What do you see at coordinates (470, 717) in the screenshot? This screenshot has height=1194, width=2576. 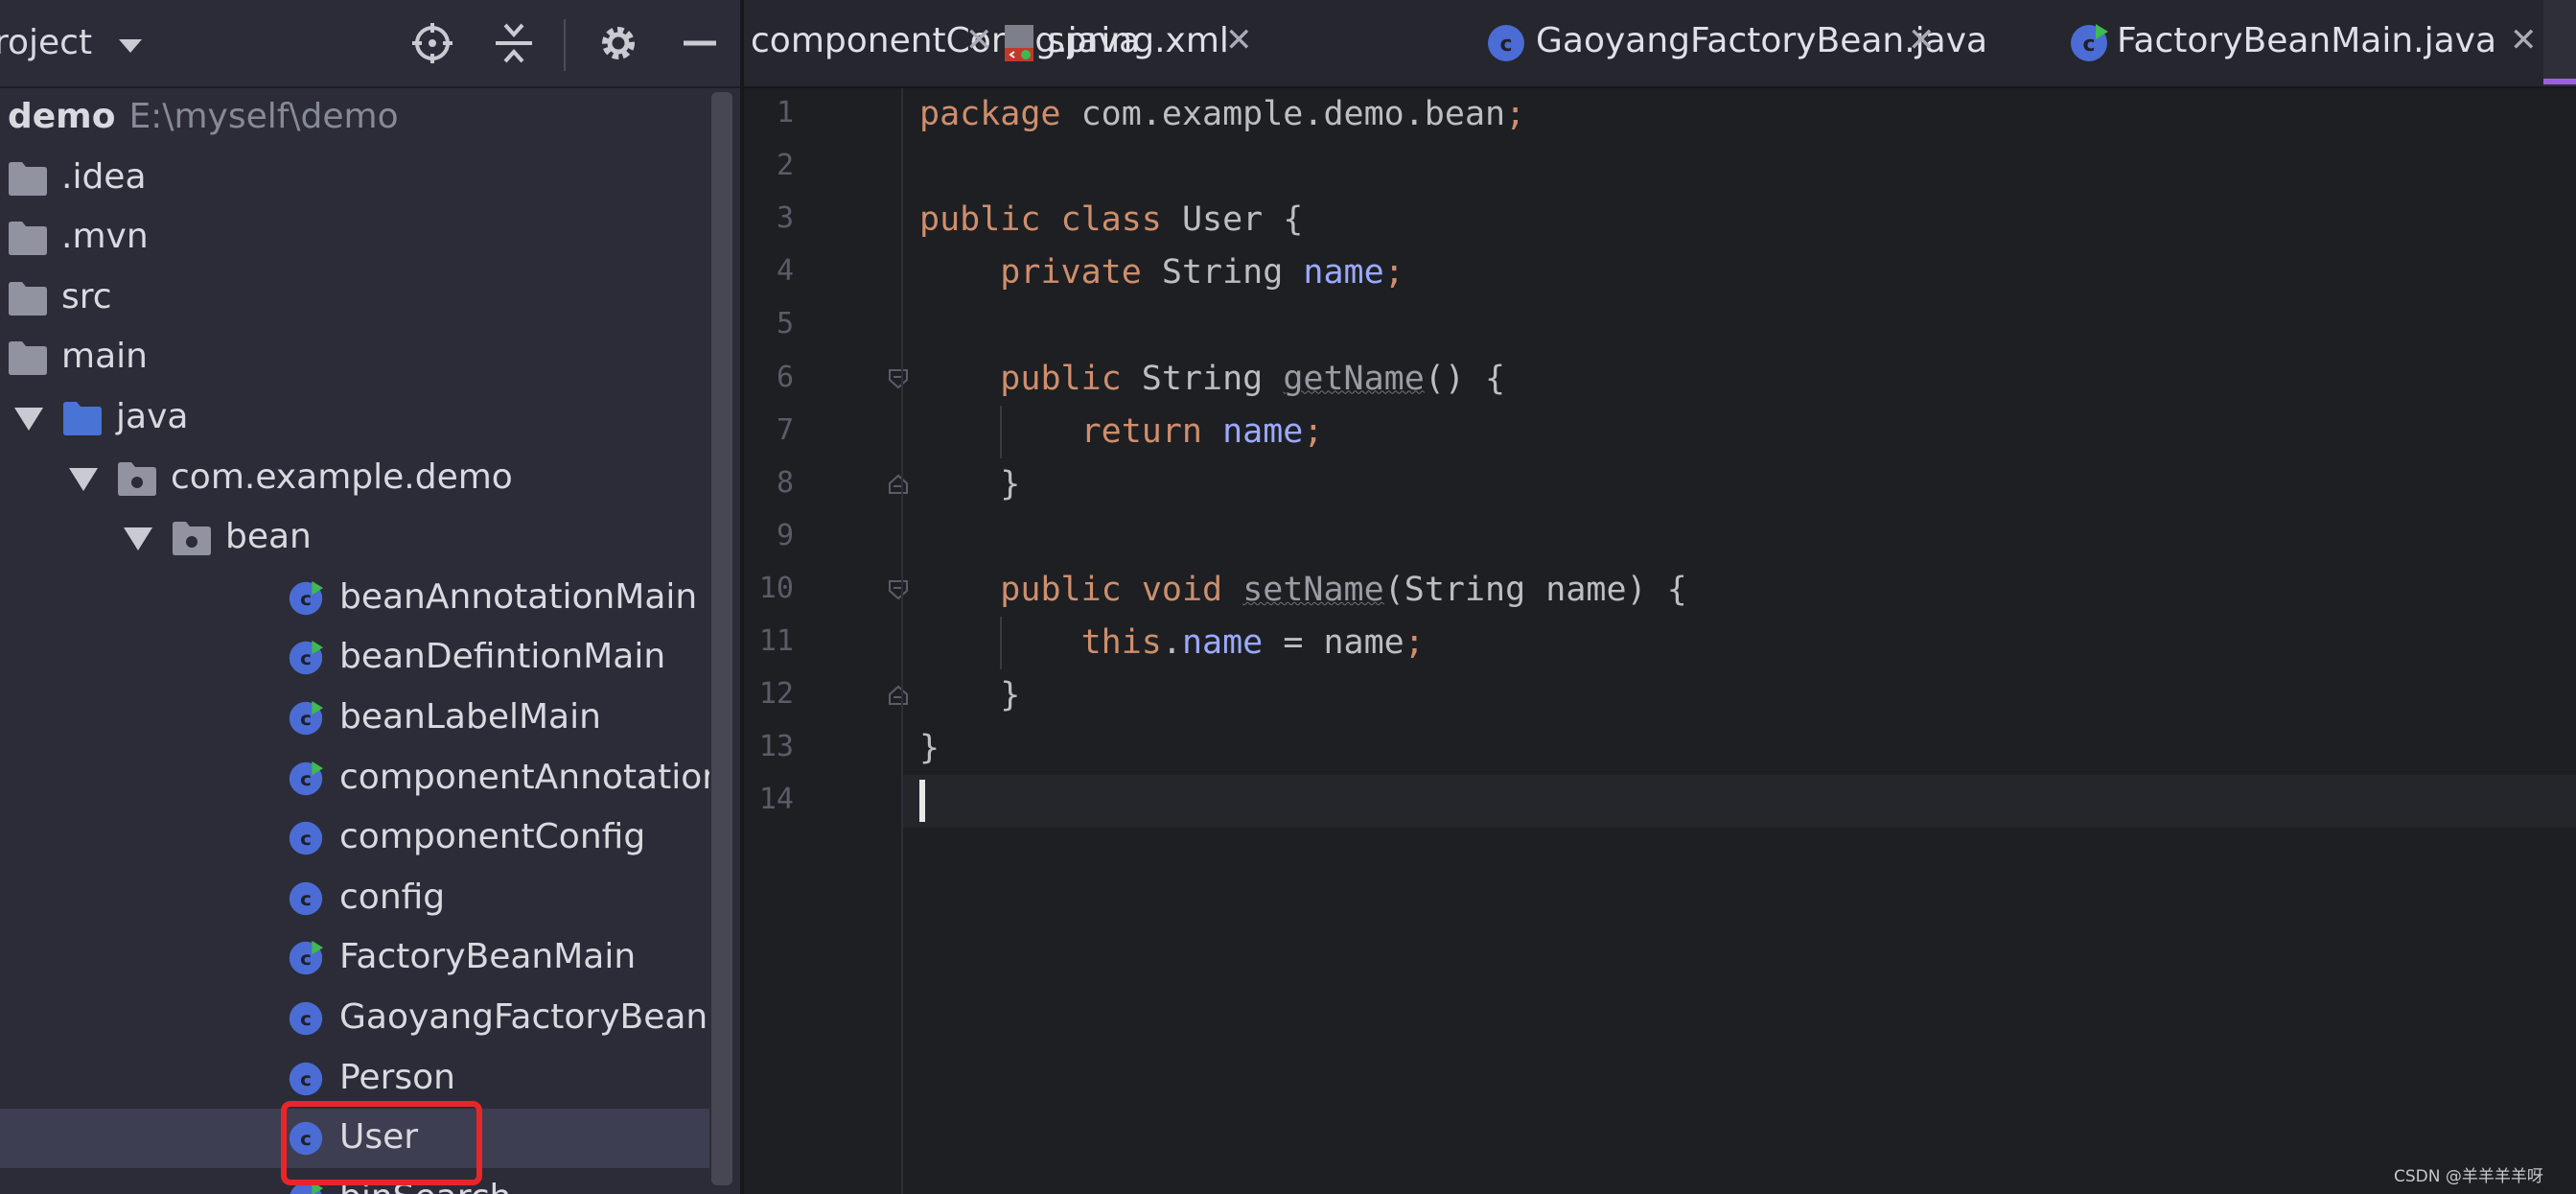 I see `tree-item-text: beanLabelMain` at bounding box center [470, 717].